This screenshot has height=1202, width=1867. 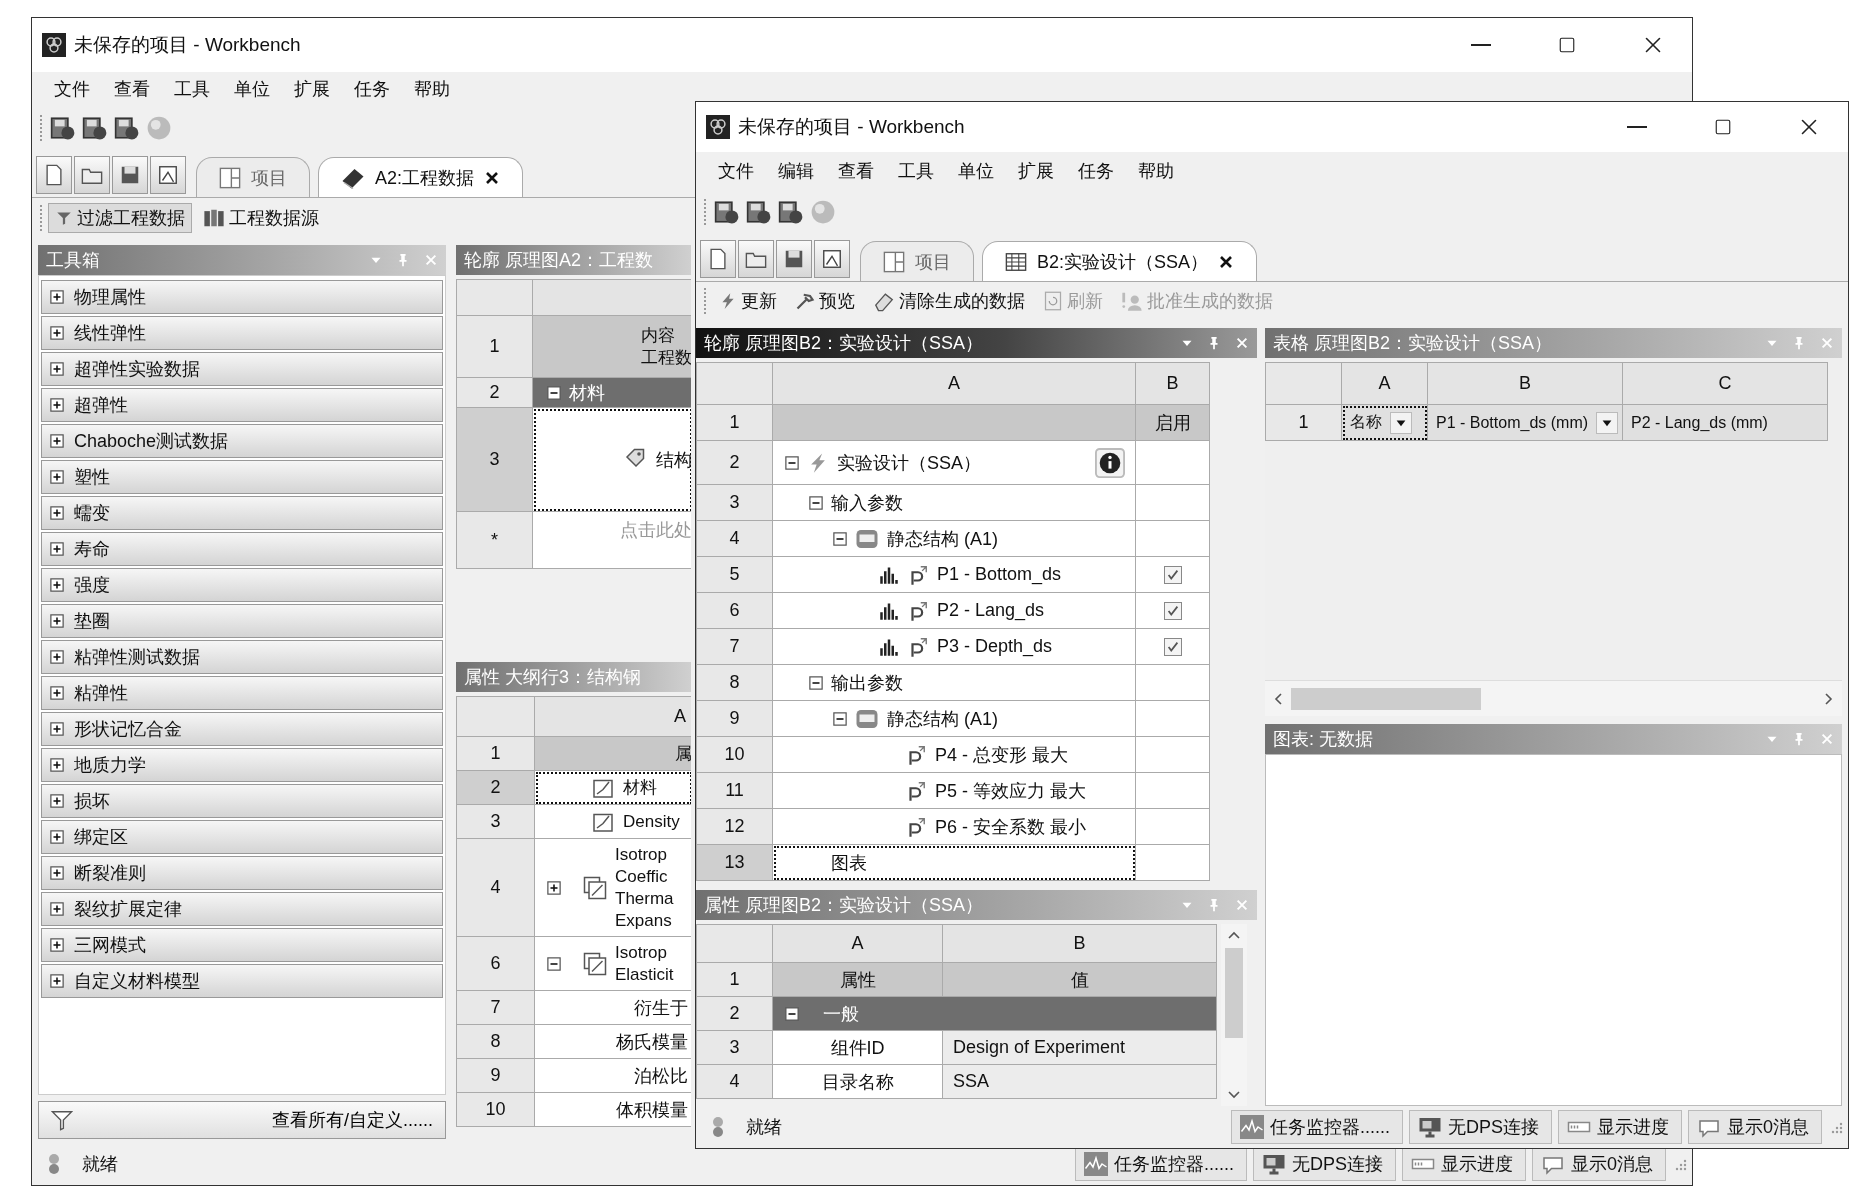 What do you see at coordinates (242, 693) in the screenshot?
I see `toolbox-category: 粘弹性` at bounding box center [242, 693].